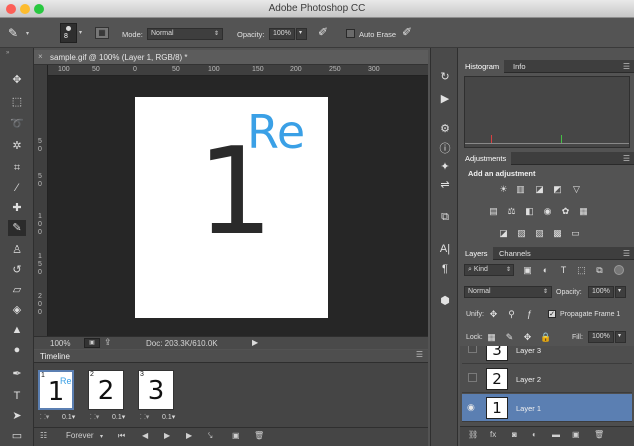 The width and height of the screenshot is (634, 446). Describe the element at coordinates (445, 185) in the screenshot. I see `brush-presets-icon: ⇌` at that location.